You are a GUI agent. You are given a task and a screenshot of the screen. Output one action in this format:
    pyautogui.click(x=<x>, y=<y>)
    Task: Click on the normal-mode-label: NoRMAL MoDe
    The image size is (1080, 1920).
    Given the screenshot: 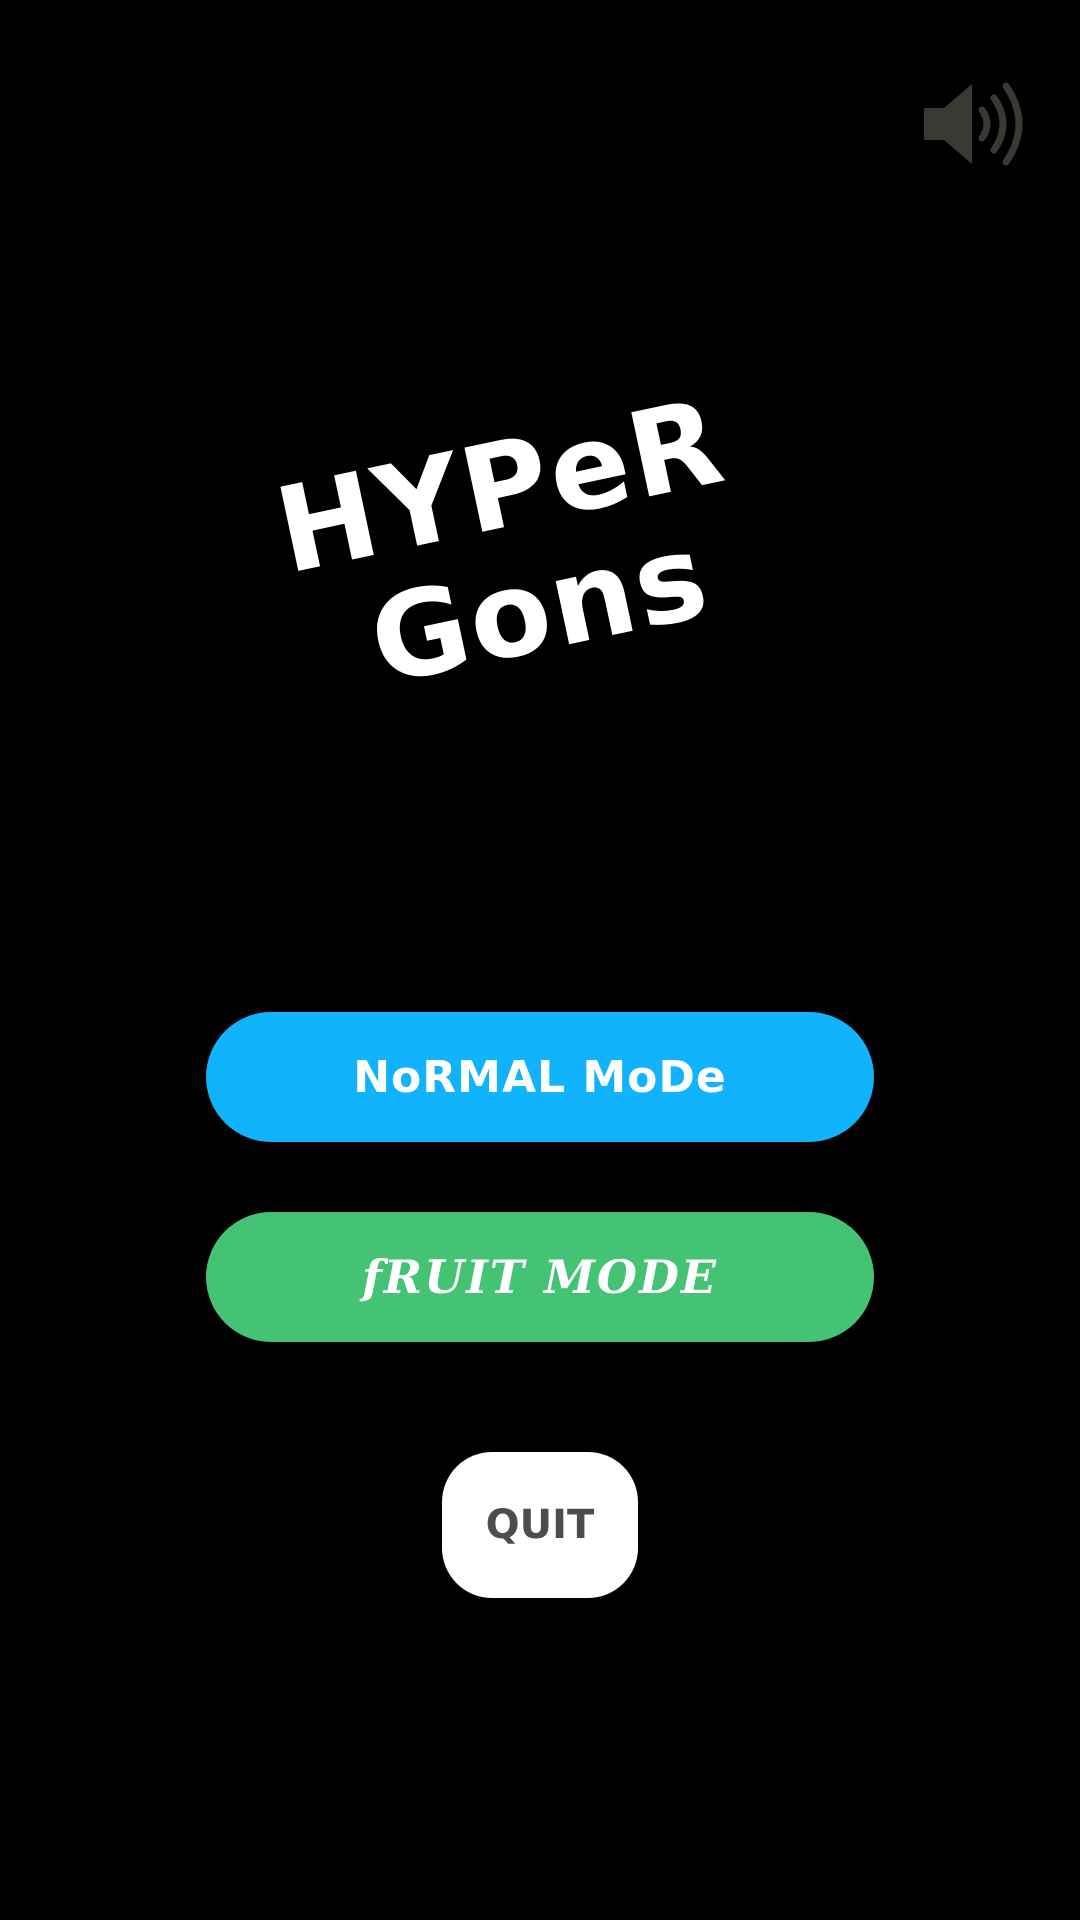 What is the action you would take?
    pyautogui.click(x=540, y=1077)
    